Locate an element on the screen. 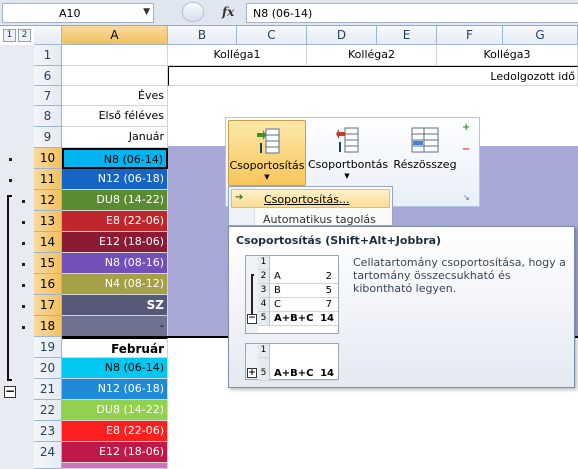 Image resolution: width=578 pixels, height=469 pixels. example-cell: B is located at coordinates (277, 290).